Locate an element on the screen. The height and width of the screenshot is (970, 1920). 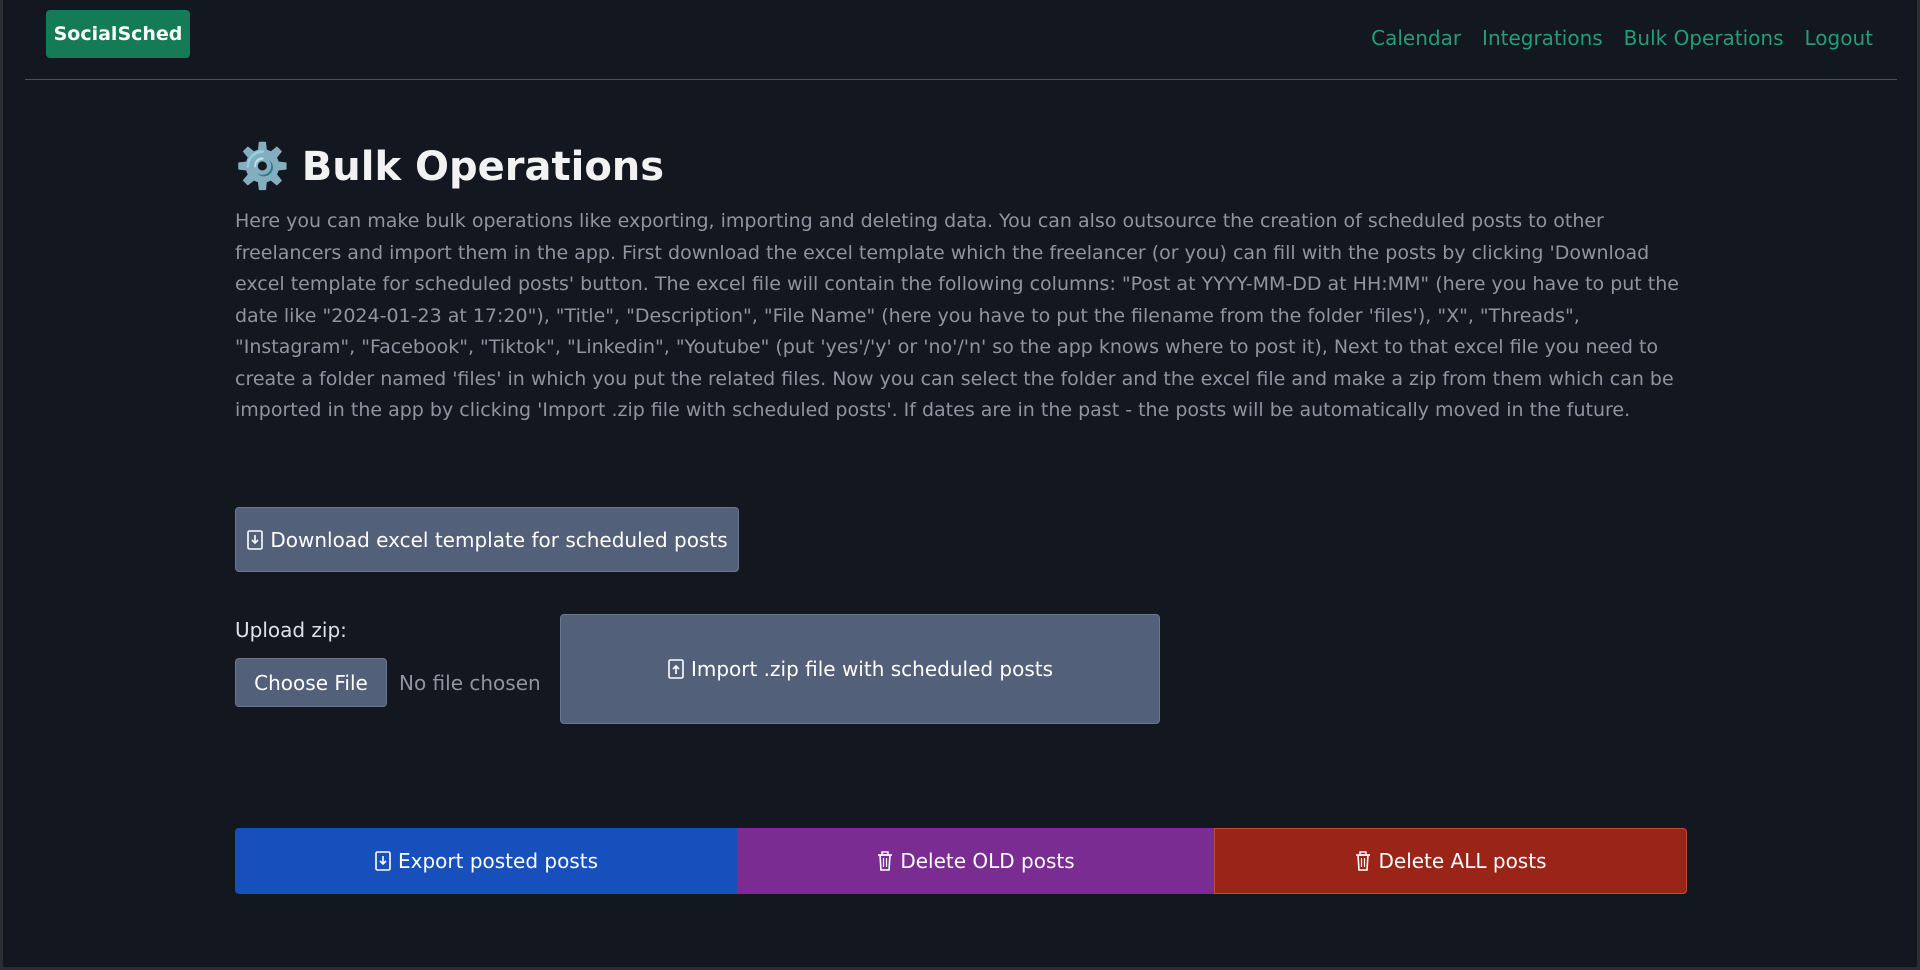
nav-item-logout: Logout is located at coordinates (1839, 38).